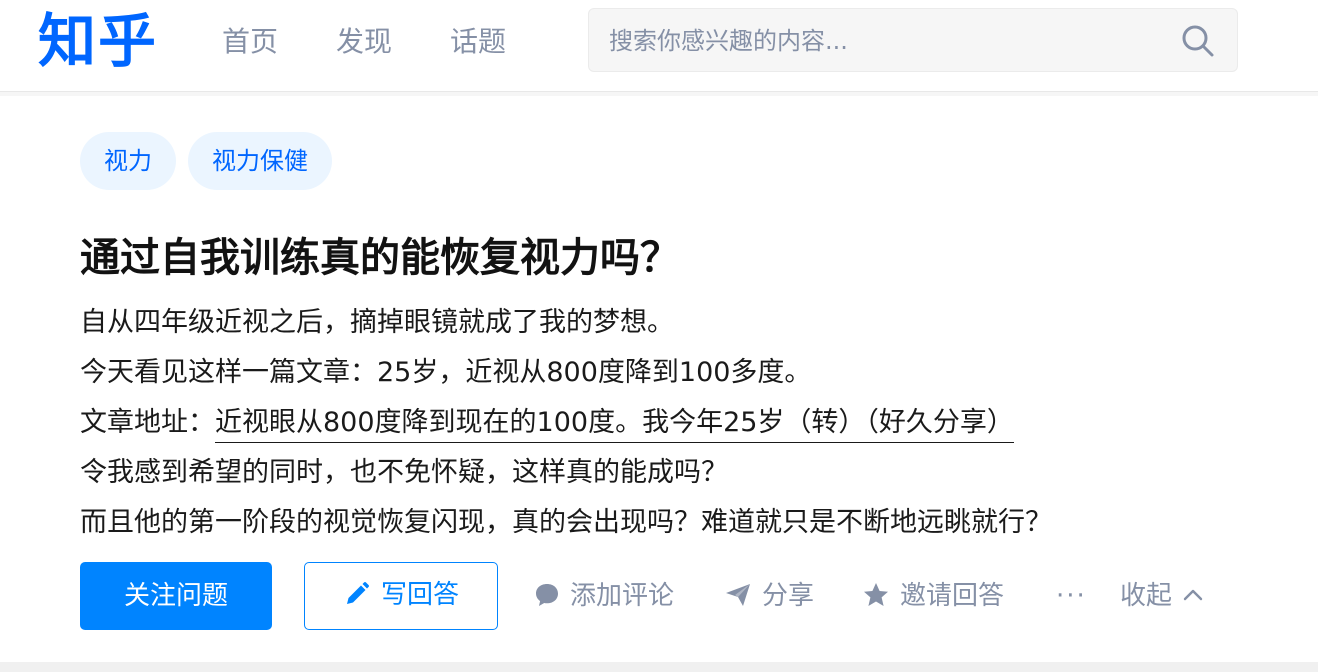 This screenshot has height=672, width=1318. I want to click on more-options-button: ···, so click(1071, 596).